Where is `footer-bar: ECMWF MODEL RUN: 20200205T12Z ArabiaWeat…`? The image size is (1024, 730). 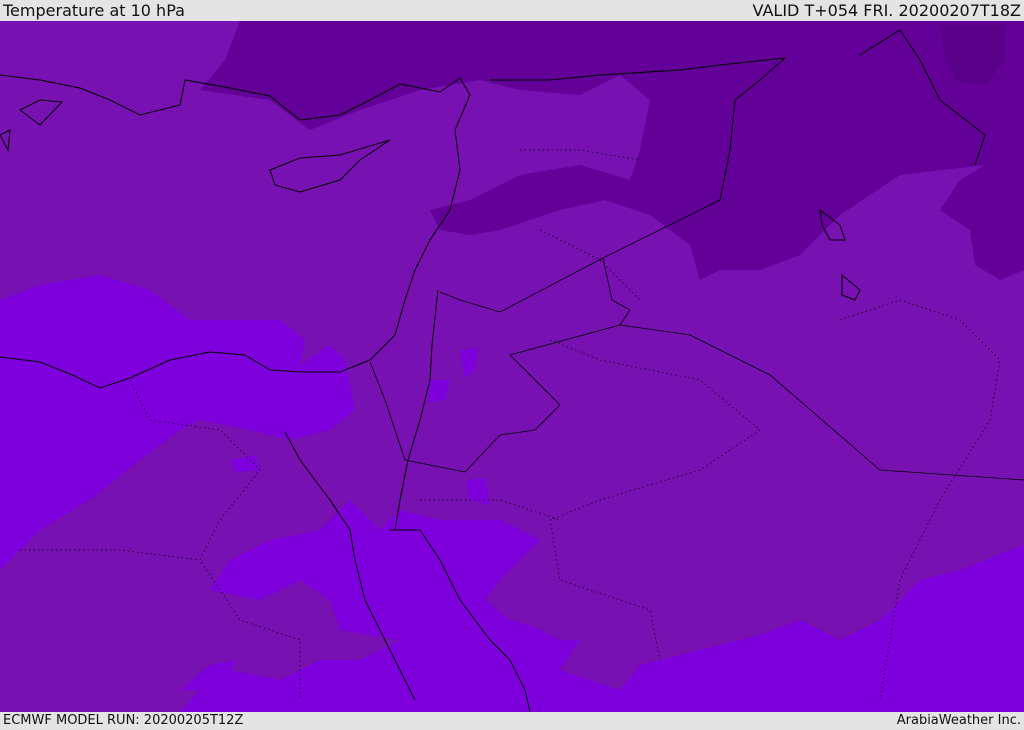
footer-bar: ECMWF MODEL RUN: 20200205T12Z ArabiaWeat… is located at coordinates (512, 720).